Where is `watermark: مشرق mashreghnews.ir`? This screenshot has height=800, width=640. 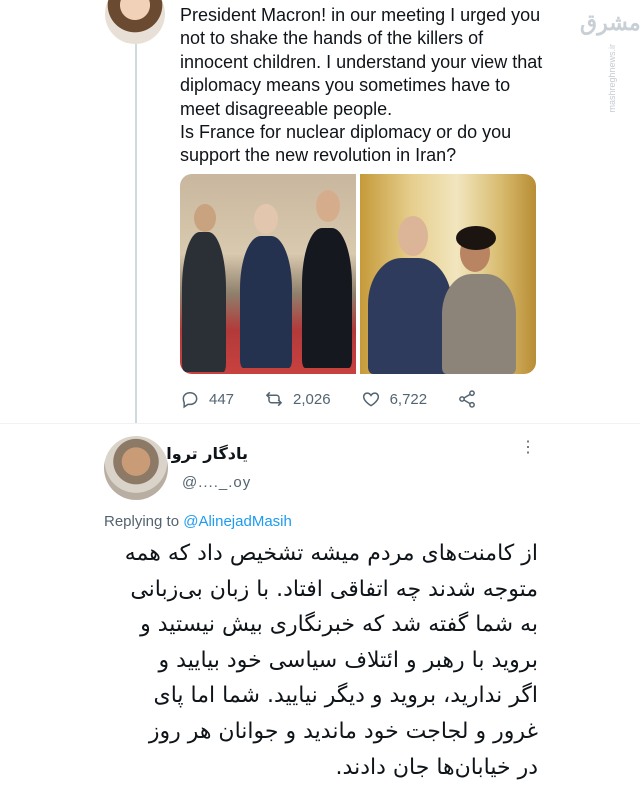
watermark: مشرق mashreghnews.ir is located at coordinates (610, 63).